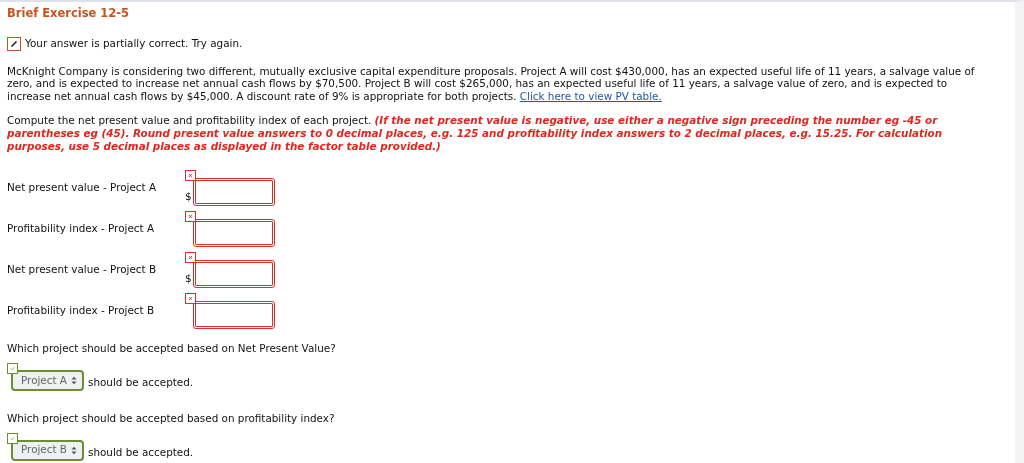 Image resolution: width=1024 pixels, height=463 pixels. What do you see at coordinates (491, 83) in the screenshot?
I see `problem-text: McKnight Company is considering two different, mutually exclusive capital expenditure proposals. Project A will cost $430,000, has an expected useful life of 11 years, a salvage value of zero, and is expected to increase net annual cash flows by $70,500. Project B will cost $265,000, has an expected useful life of 11 years, a salvage value of zero, and is expected to increase net annual cash flows by $45,000. A discount rate of 9% is appropriate for both projects. Click here to view PV table.` at bounding box center [491, 83].